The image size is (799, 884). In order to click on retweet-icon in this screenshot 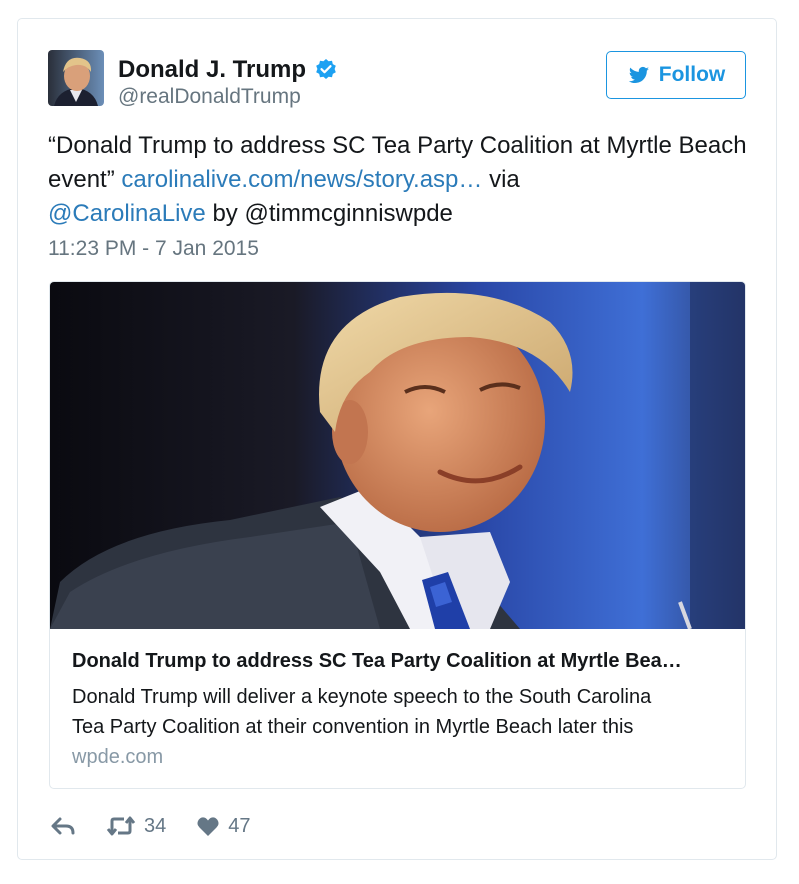, I will do `click(121, 826)`.